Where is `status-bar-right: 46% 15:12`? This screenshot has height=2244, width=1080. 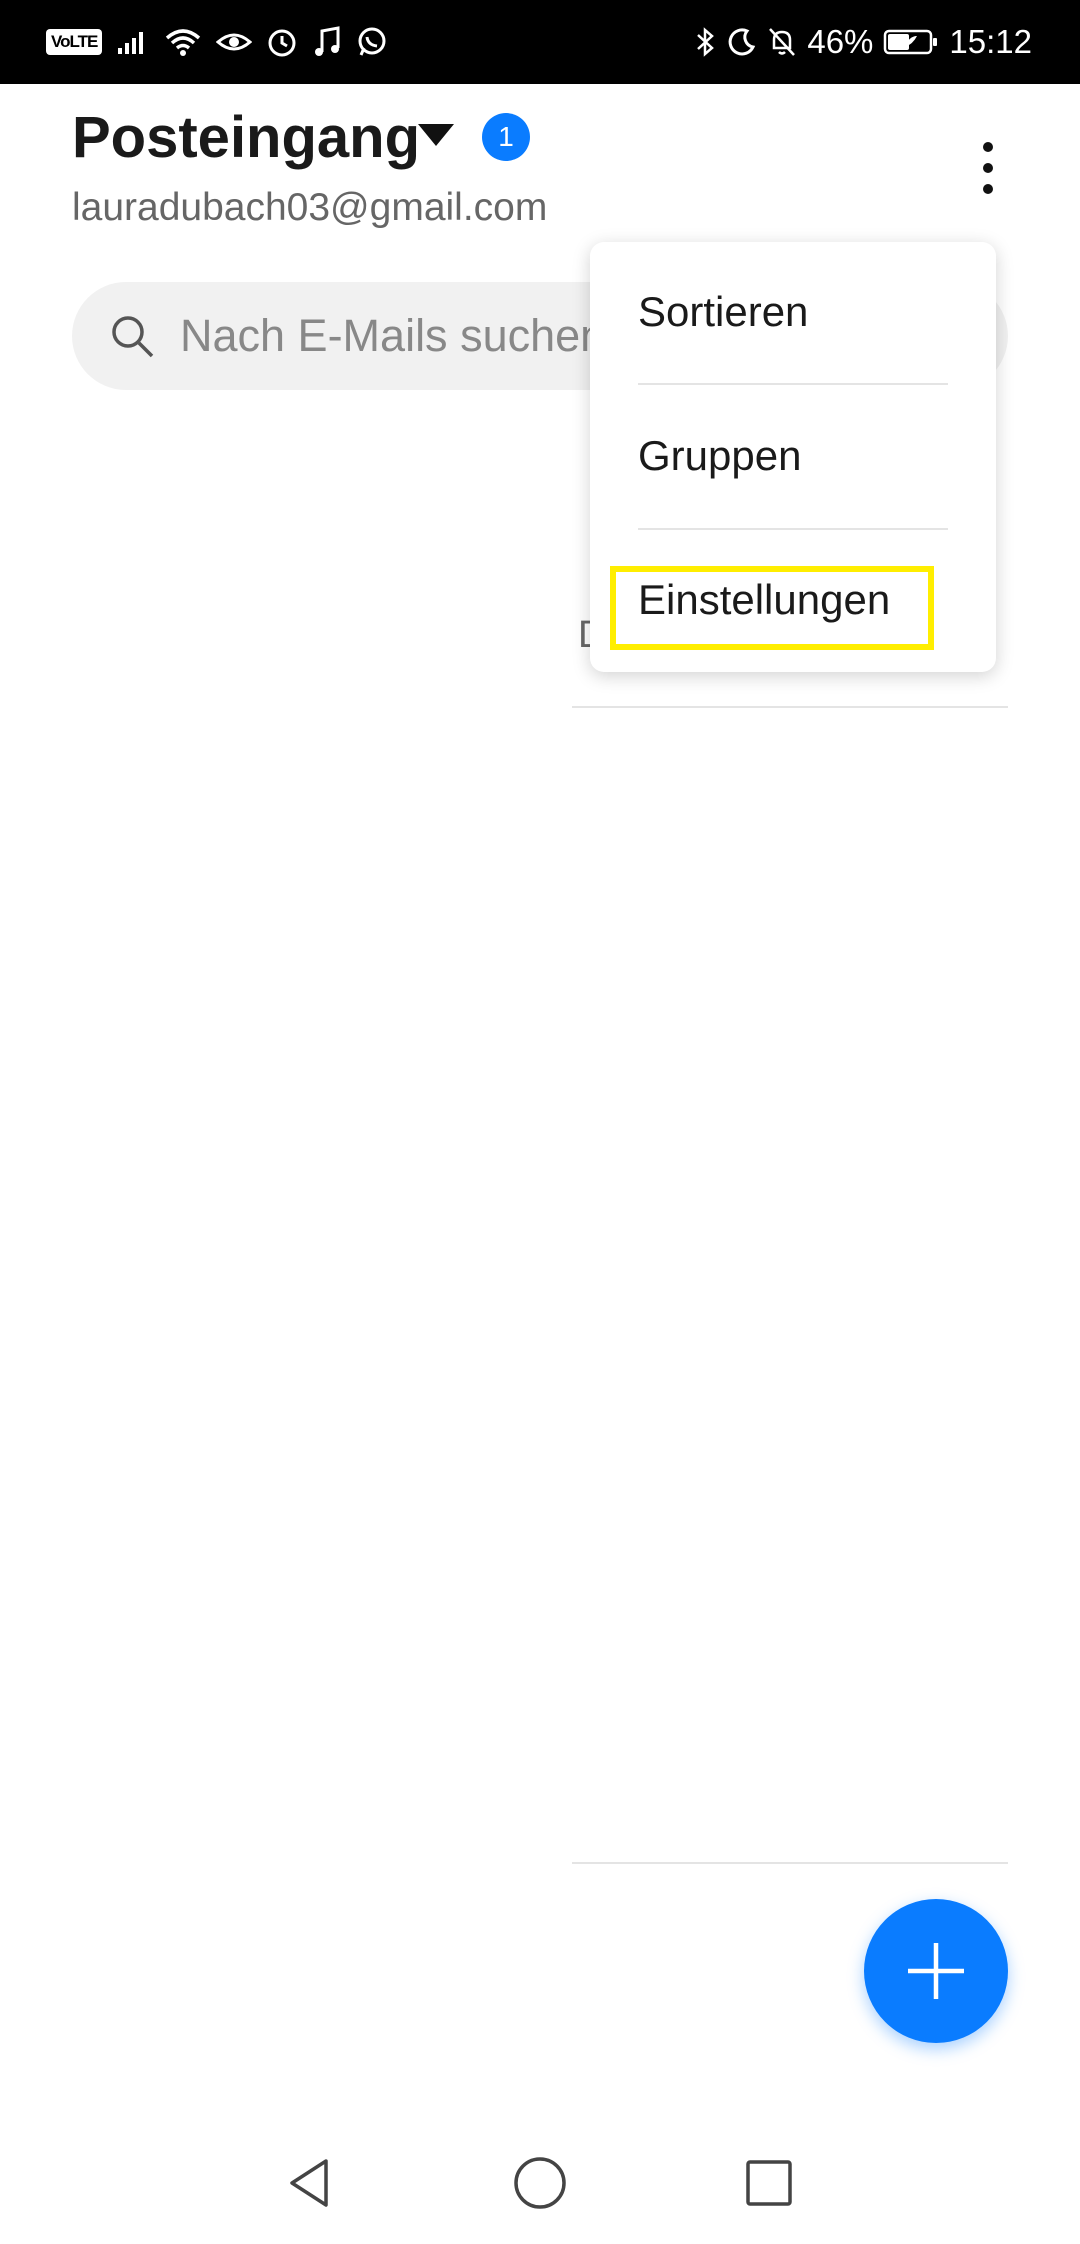 status-bar-right: 46% 15:12 is located at coordinates (863, 42).